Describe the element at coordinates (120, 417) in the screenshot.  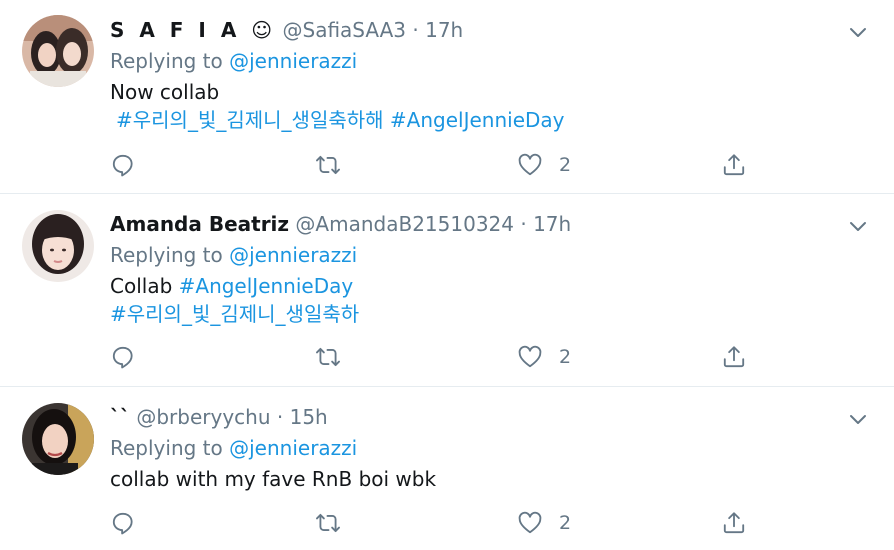
I see `display-name: ``` at that location.